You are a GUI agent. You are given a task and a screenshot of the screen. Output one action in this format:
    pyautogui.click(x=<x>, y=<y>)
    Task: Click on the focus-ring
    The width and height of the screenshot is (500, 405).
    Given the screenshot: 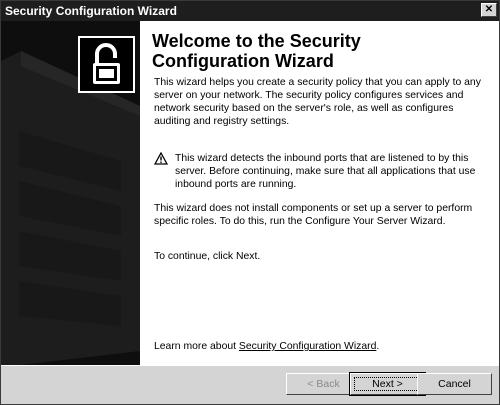 What is the action you would take?
    pyautogui.click(x=387, y=384)
    